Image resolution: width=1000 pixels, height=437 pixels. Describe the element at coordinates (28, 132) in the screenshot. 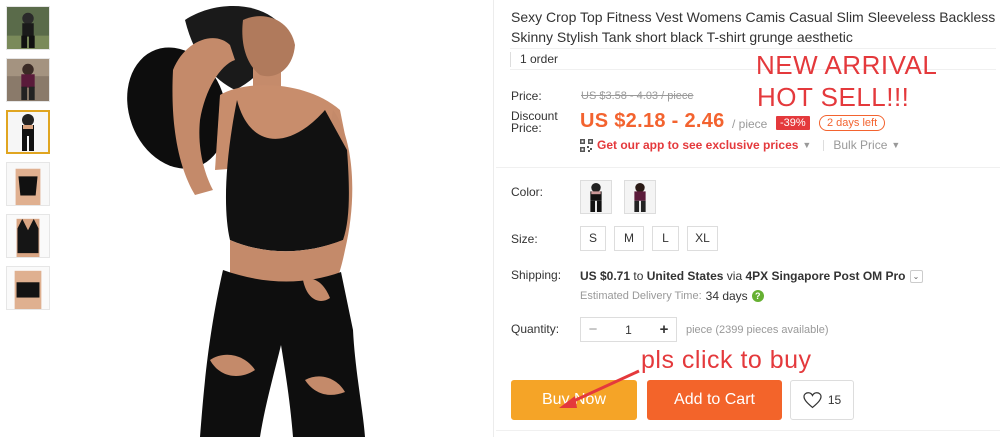

I see `thumbnail-3-selected` at that location.